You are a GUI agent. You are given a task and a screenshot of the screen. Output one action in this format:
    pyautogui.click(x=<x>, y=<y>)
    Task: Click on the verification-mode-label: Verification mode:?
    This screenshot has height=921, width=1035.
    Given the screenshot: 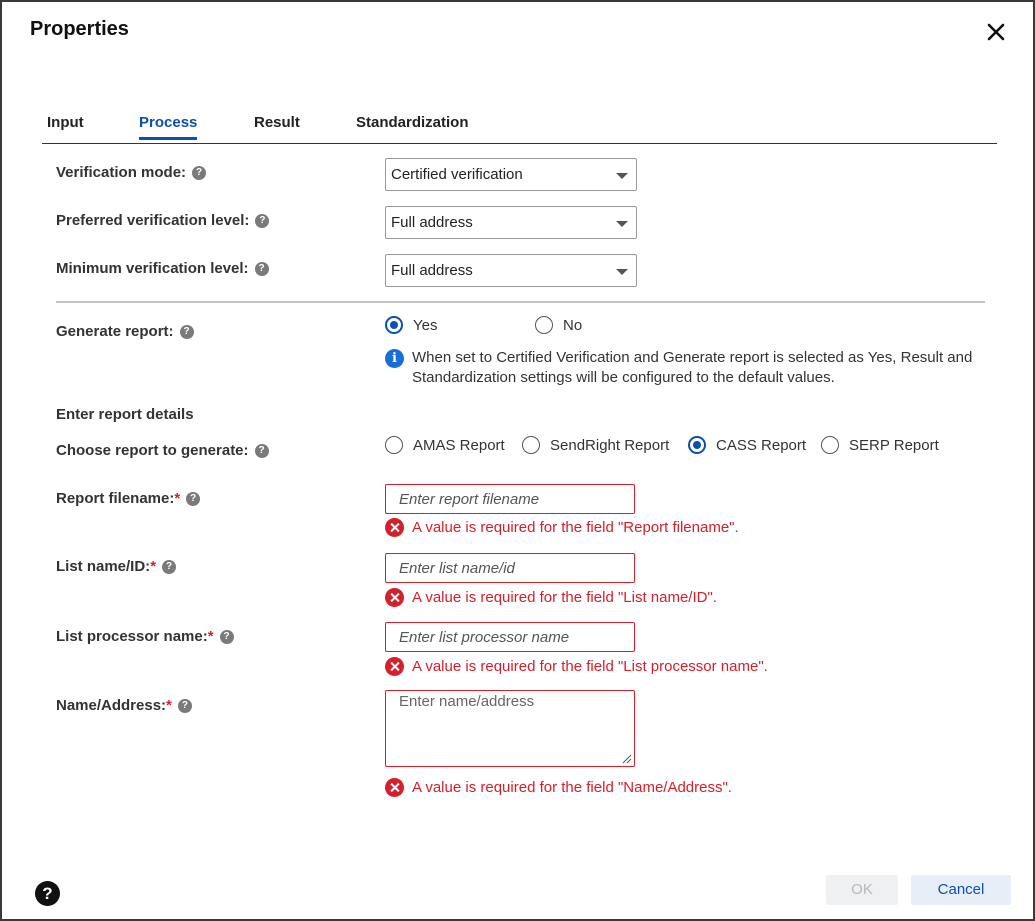 What is the action you would take?
    pyautogui.click(x=131, y=172)
    